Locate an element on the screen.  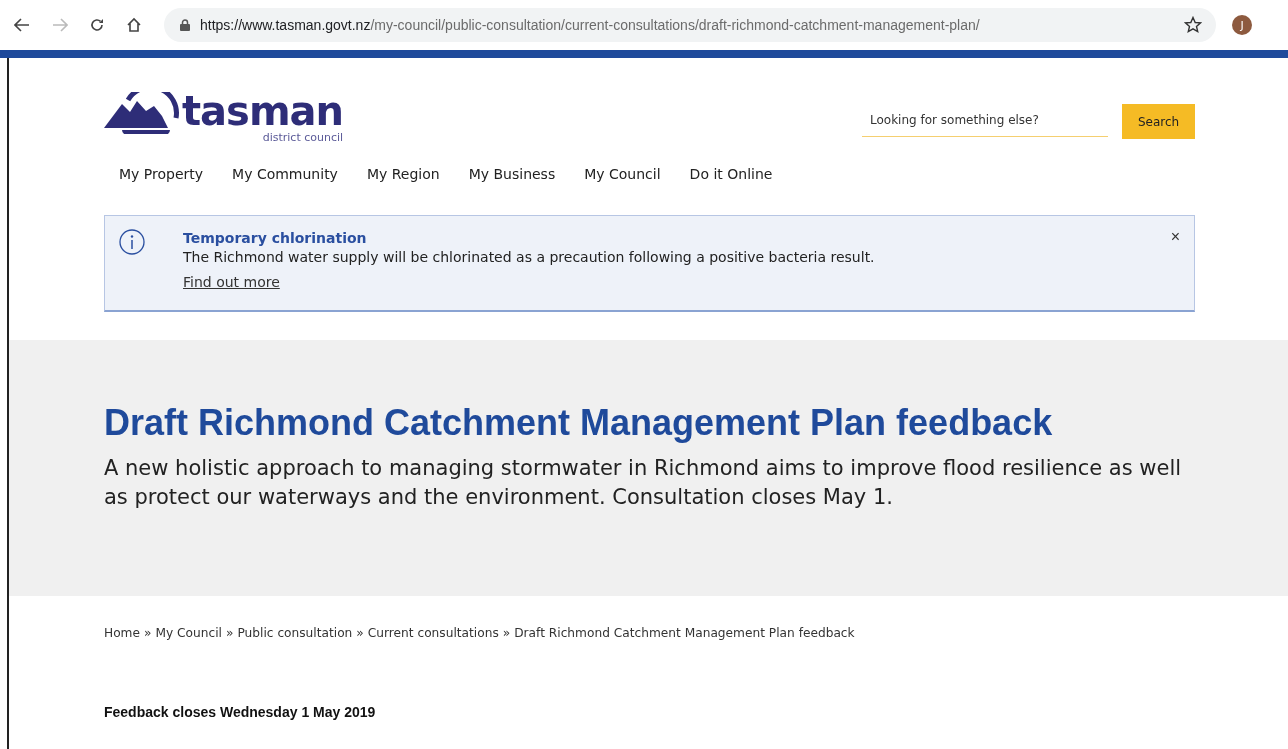
nav-link: My Council is located at coordinates (622, 189).